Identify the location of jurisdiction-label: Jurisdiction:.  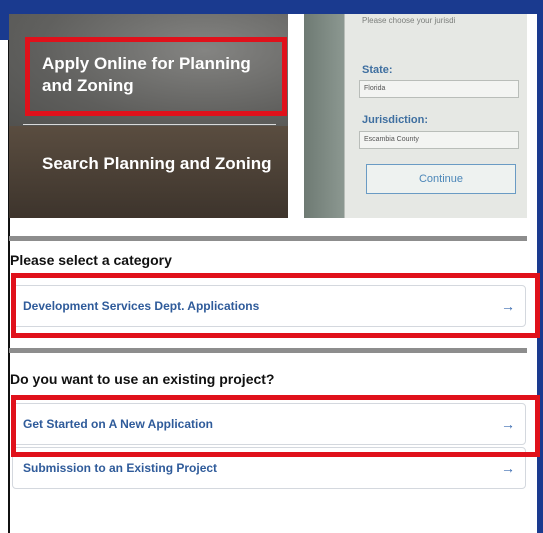
(395, 120).